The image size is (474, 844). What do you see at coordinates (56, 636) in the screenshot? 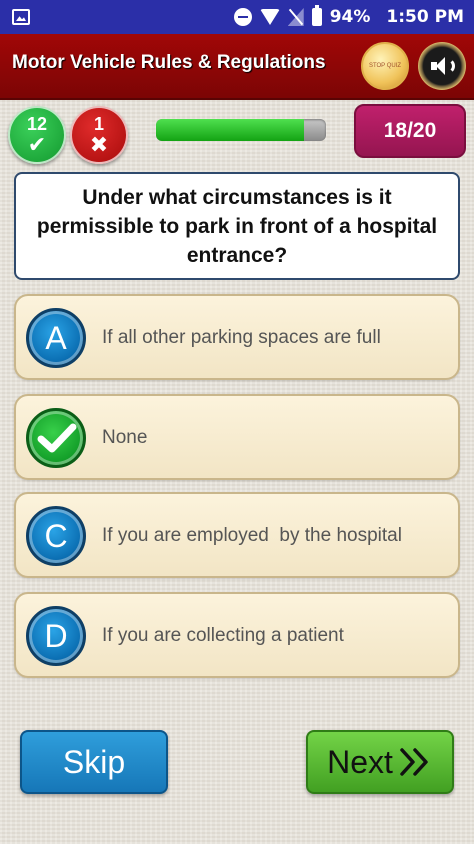
I see `option-d-letter-icon: D` at bounding box center [56, 636].